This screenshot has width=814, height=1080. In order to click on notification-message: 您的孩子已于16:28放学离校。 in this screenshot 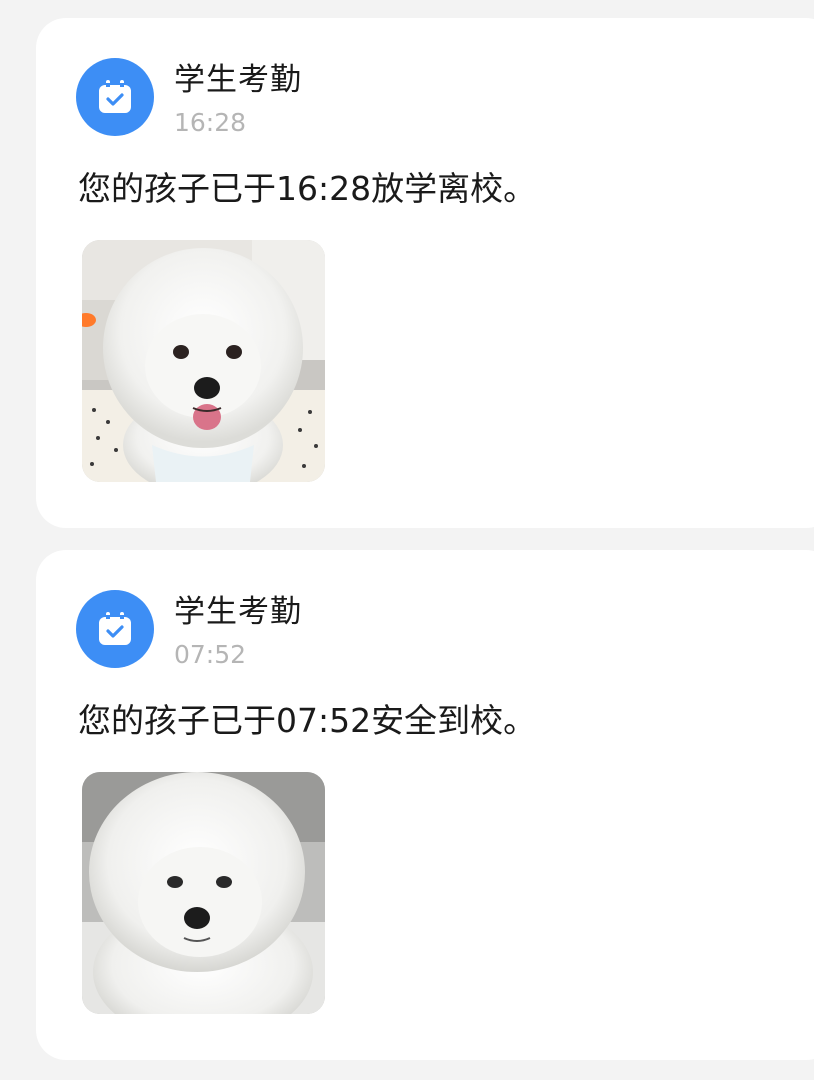, I will do `click(307, 188)`.